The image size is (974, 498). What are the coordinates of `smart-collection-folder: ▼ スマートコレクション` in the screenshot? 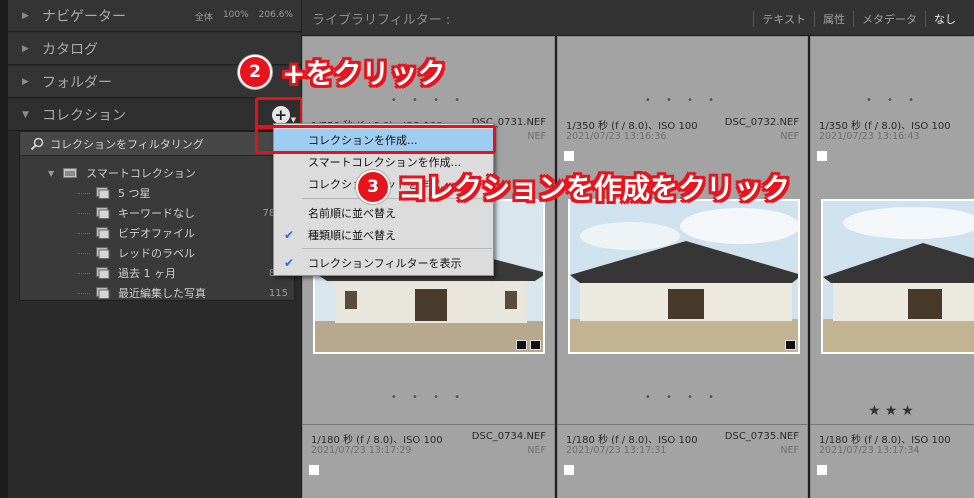 It's located at (157, 173).